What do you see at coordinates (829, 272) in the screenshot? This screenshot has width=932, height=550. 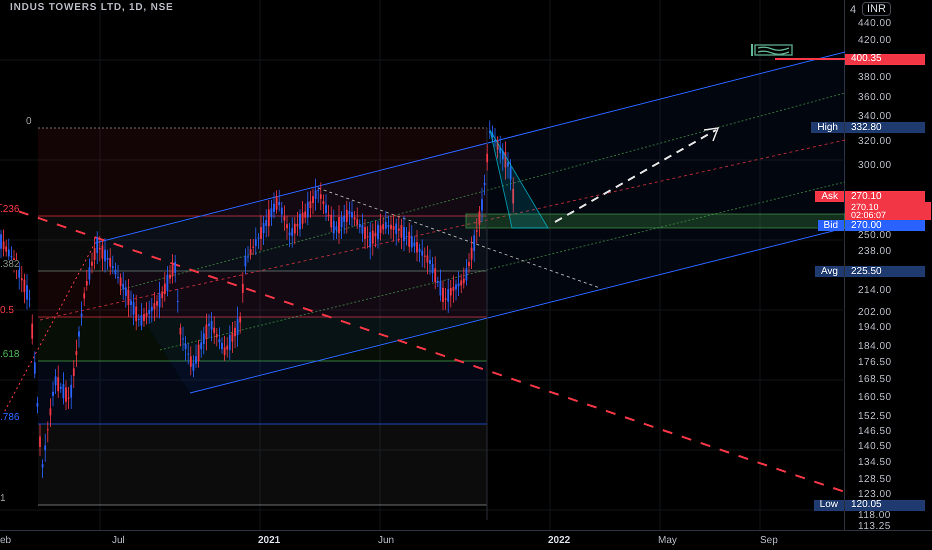 I see `price-label-tag: Avg` at bounding box center [829, 272].